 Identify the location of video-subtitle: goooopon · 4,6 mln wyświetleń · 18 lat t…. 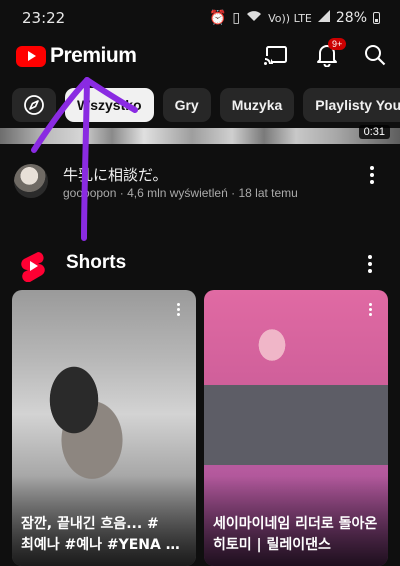
(180, 193).